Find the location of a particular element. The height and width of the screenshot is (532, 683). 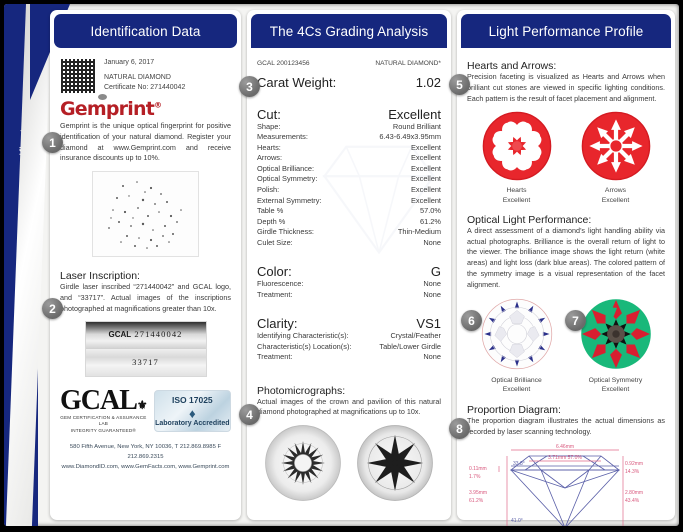

carat-weight-value: 1.02 is located at coordinates (428, 82).